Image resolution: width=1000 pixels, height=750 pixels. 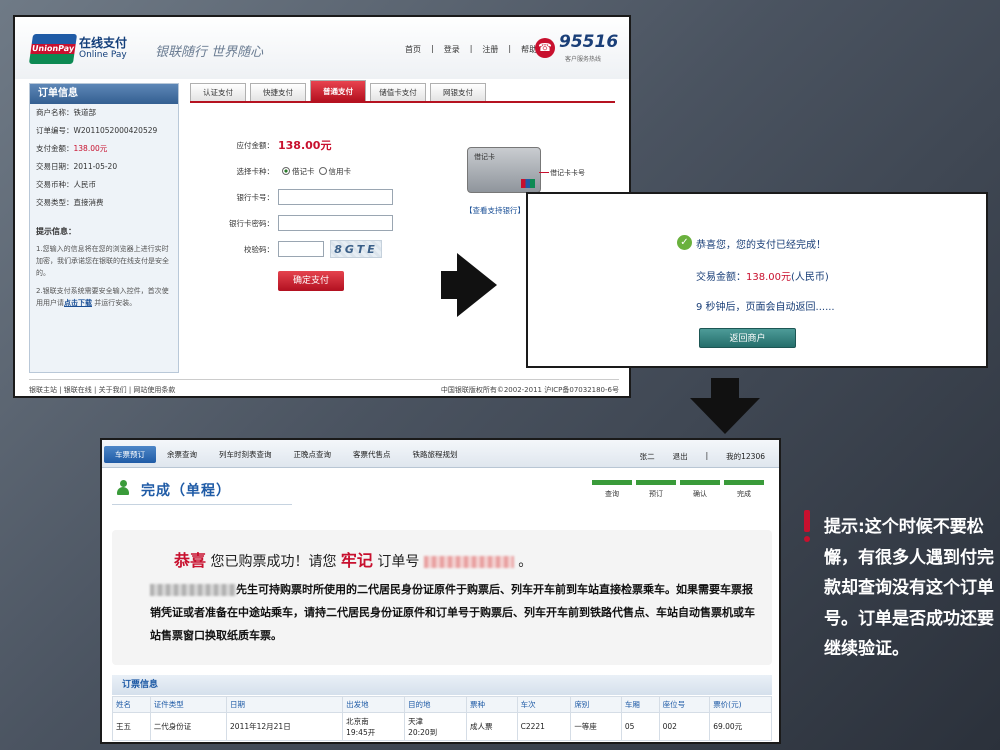 I want to click on currency-row: 交易币种：人民币, so click(x=66, y=184).